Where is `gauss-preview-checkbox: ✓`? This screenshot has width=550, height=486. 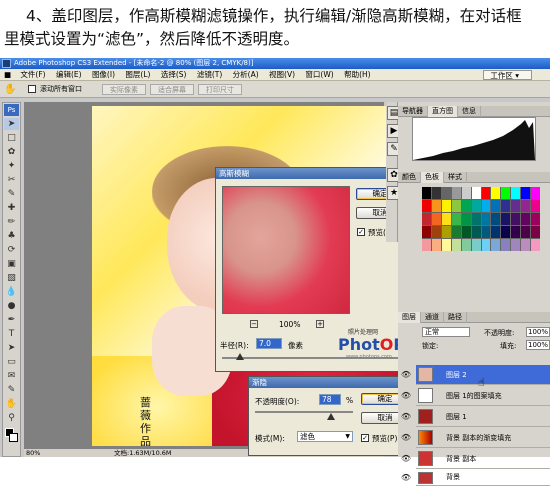
gauss-preview-checkbox: ✓ is located at coordinates (361, 232).